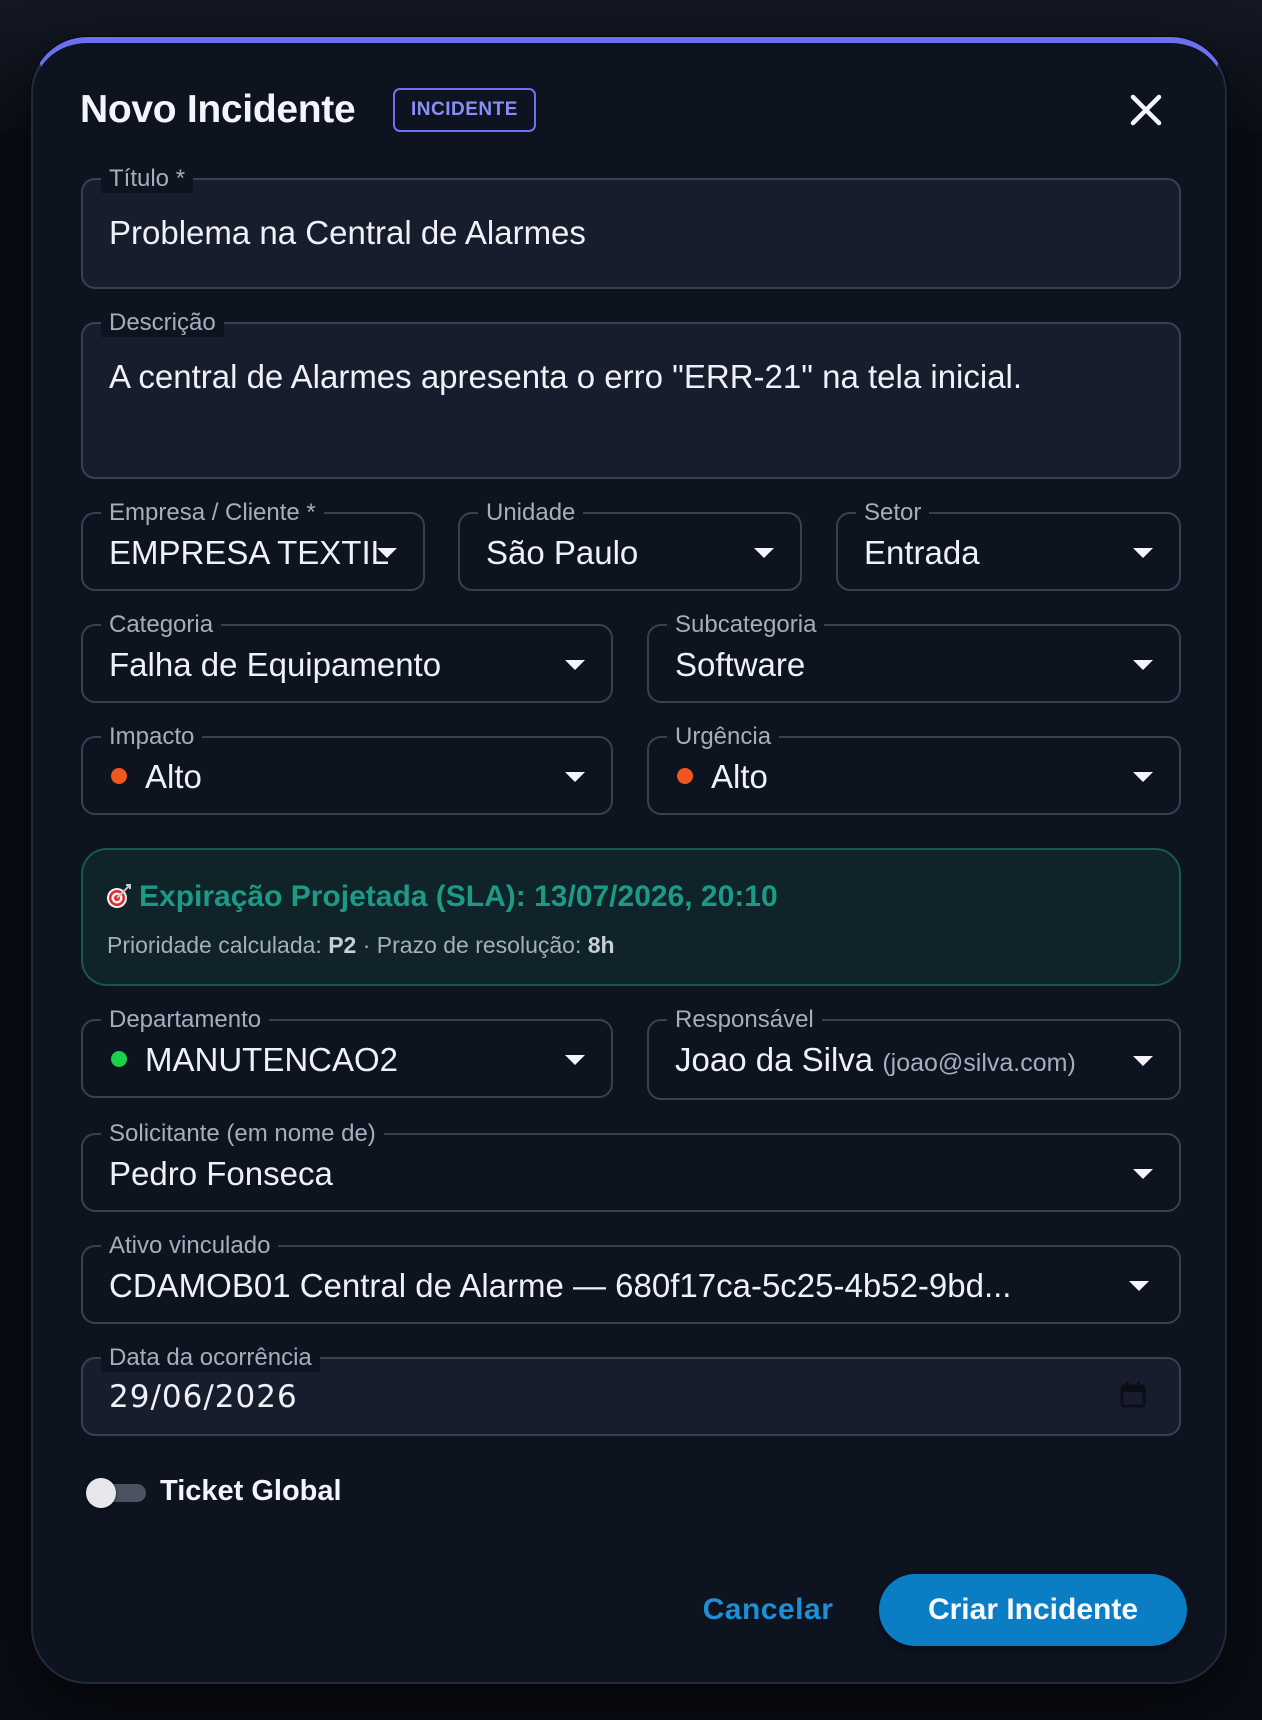 This screenshot has width=1262, height=1720. I want to click on impact-select: Impacto Alto, so click(347, 769).